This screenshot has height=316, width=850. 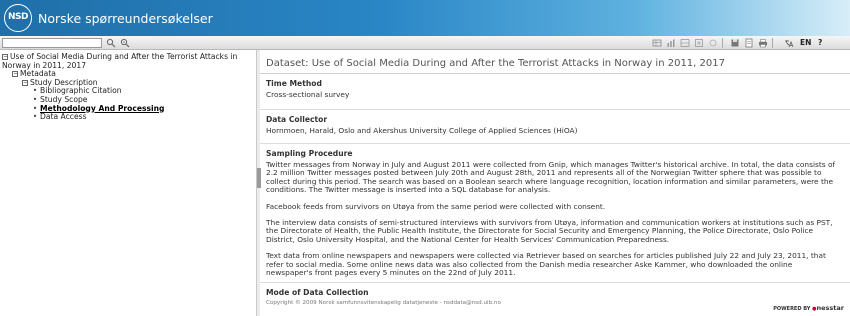 I want to click on help-button: ?, so click(x=820, y=43).